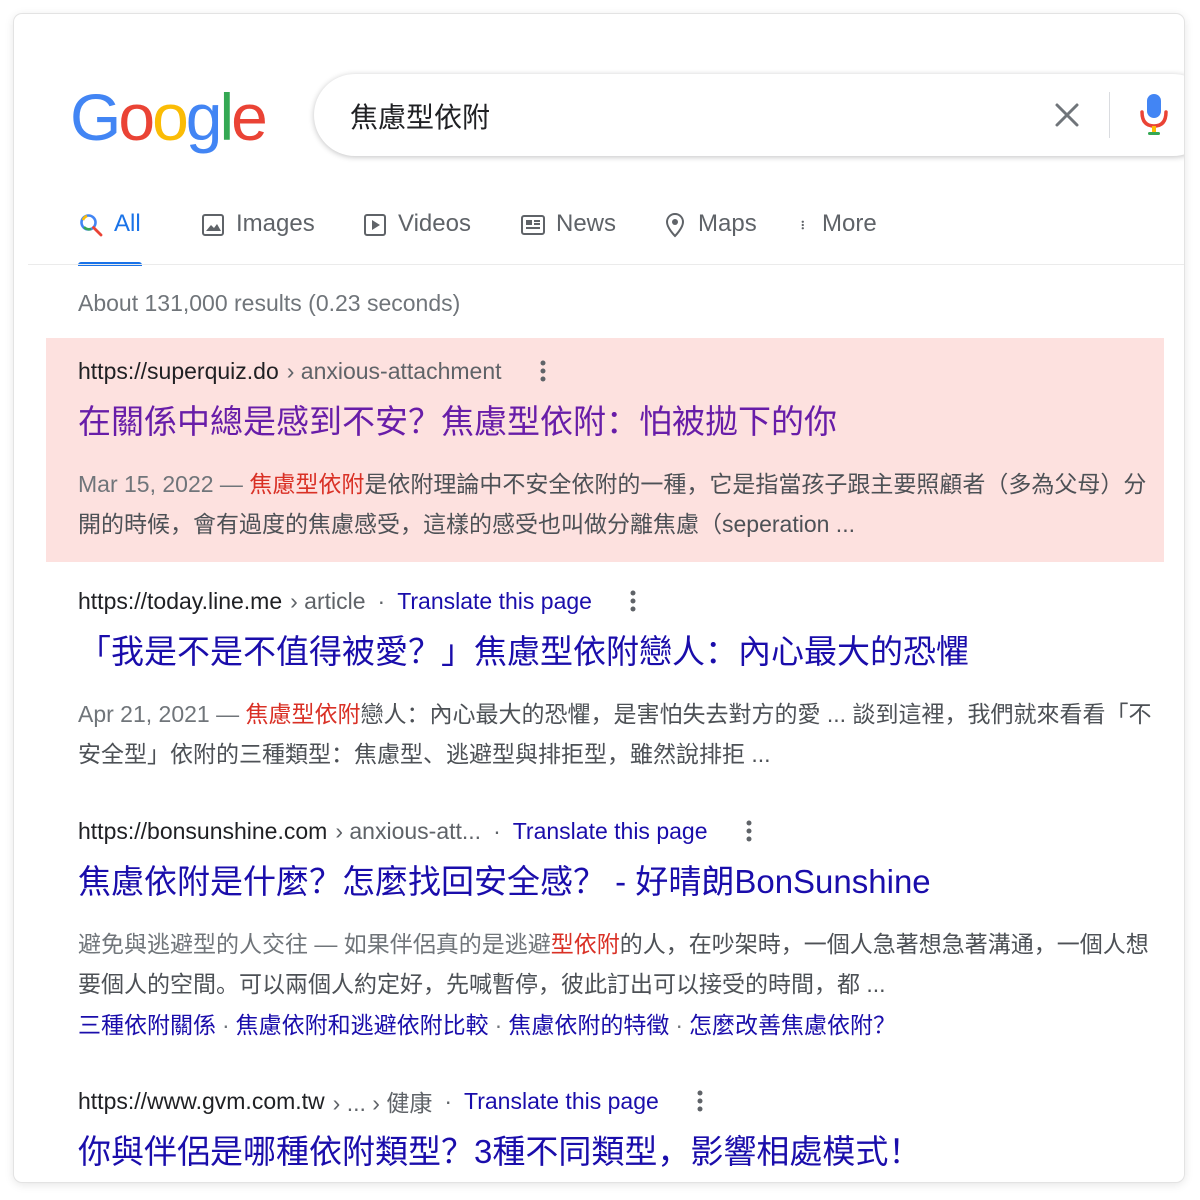  I want to click on snippet-match: 型依附, so click(585, 944).